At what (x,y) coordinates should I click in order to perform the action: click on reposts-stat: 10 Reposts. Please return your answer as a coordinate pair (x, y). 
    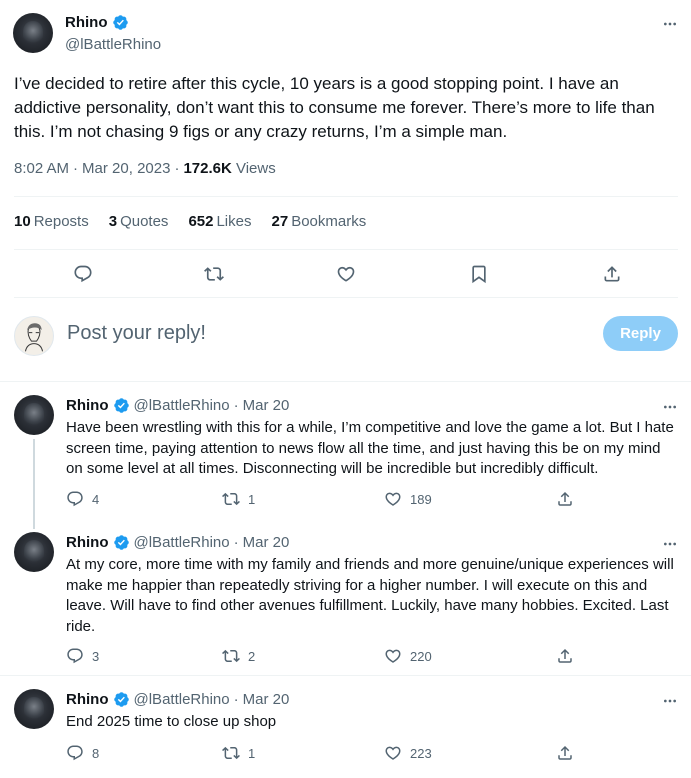
    Looking at the image, I should click on (51, 221).